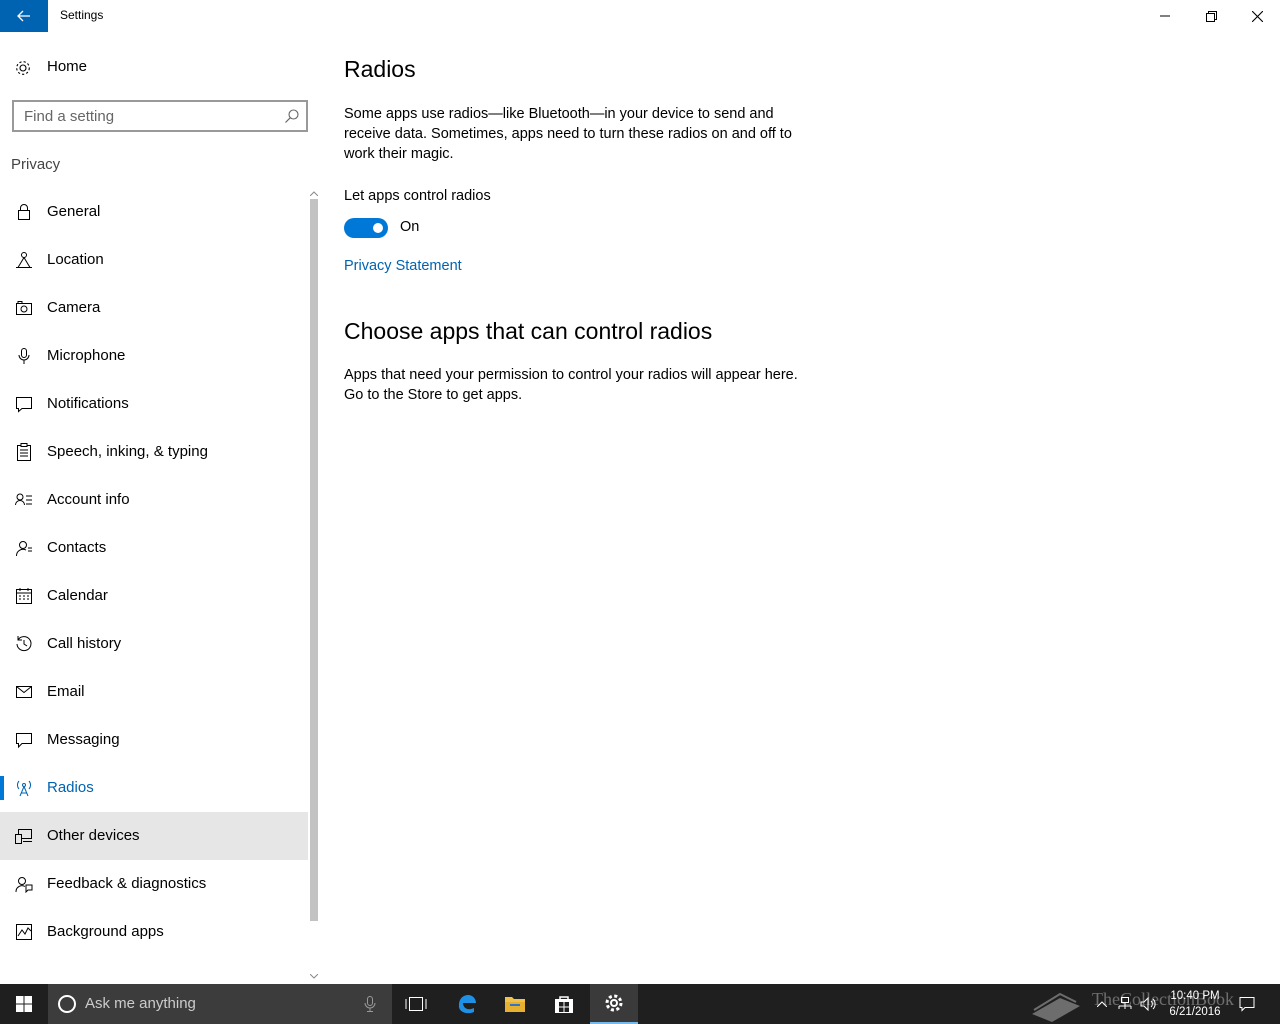 The width and height of the screenshot is (1280, 1024). I want to click on sidebar-item-label: Notifications, so click(88, 403).